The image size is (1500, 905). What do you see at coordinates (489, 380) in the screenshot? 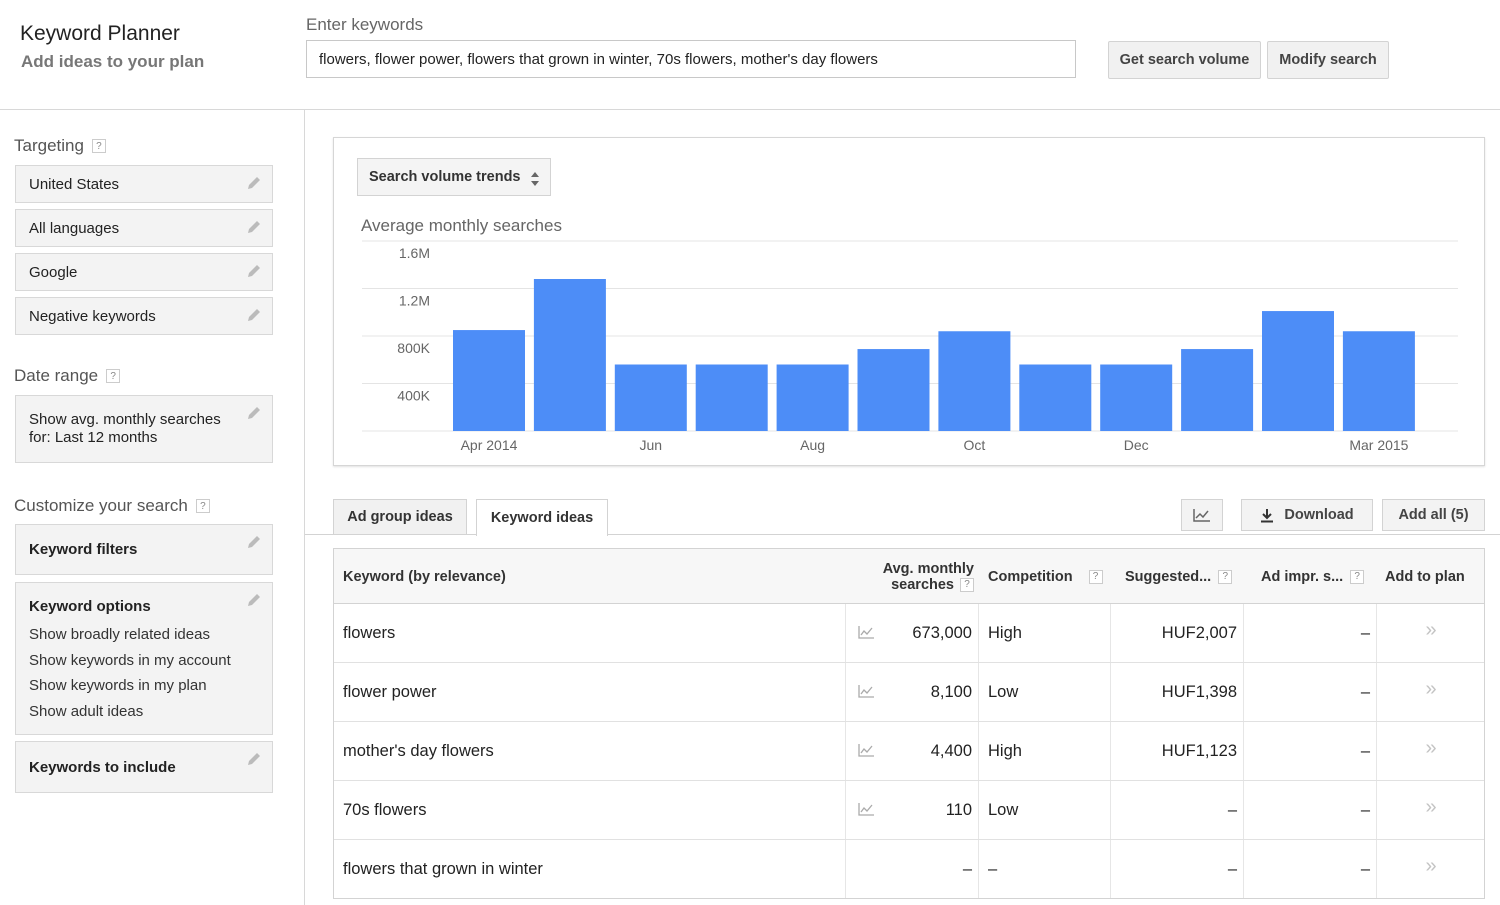
I see `bar-apr-2014` at bounding box center [489, 380].